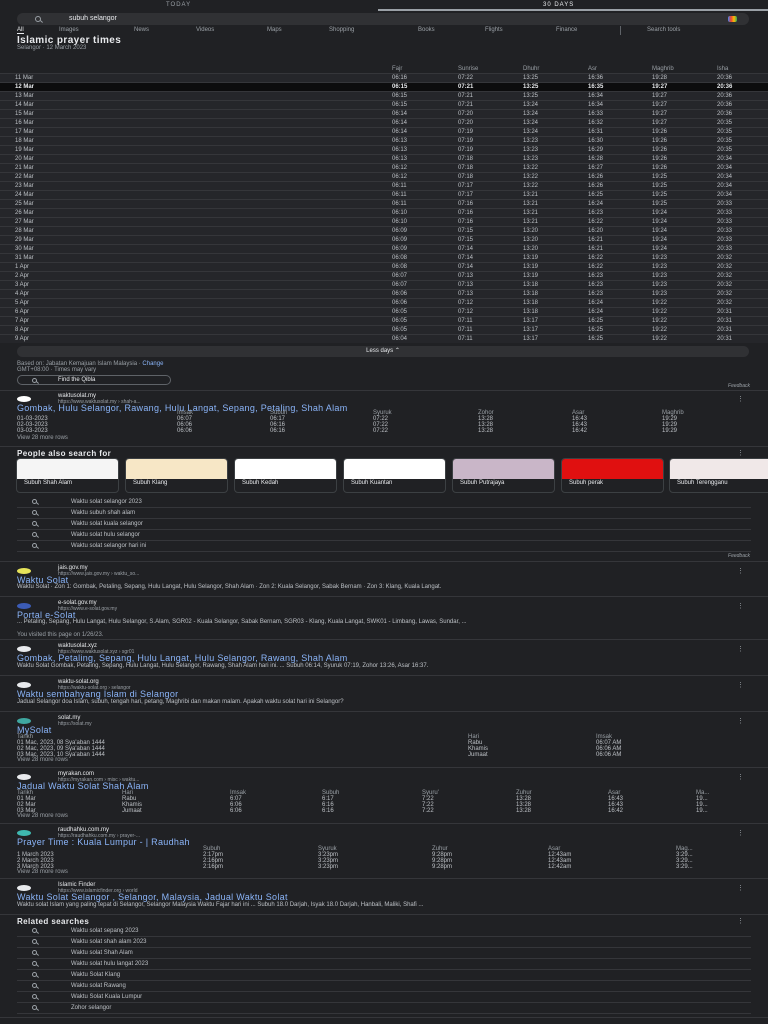 This screenshot has width=768, height=1024. I want to click on item-label: Waktu Solat Kuala Lumpur, so click(107, 997).